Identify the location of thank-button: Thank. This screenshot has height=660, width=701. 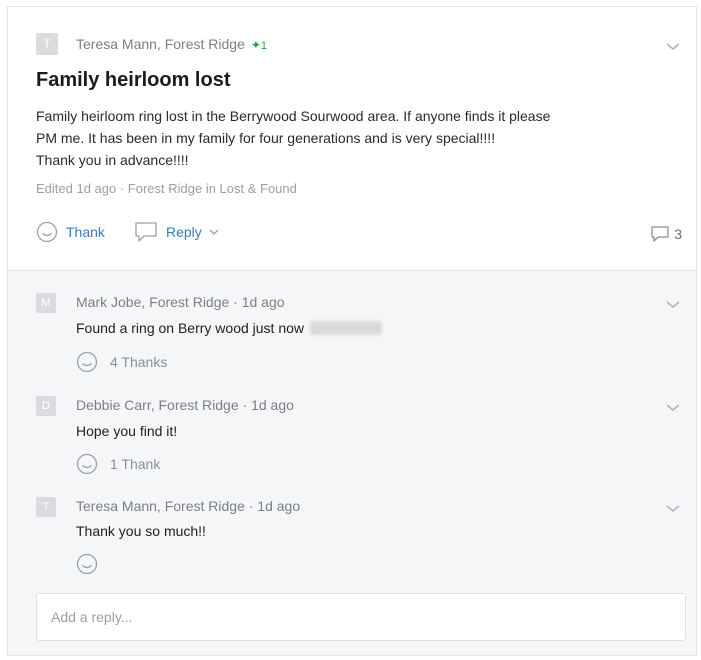
(70, 232).